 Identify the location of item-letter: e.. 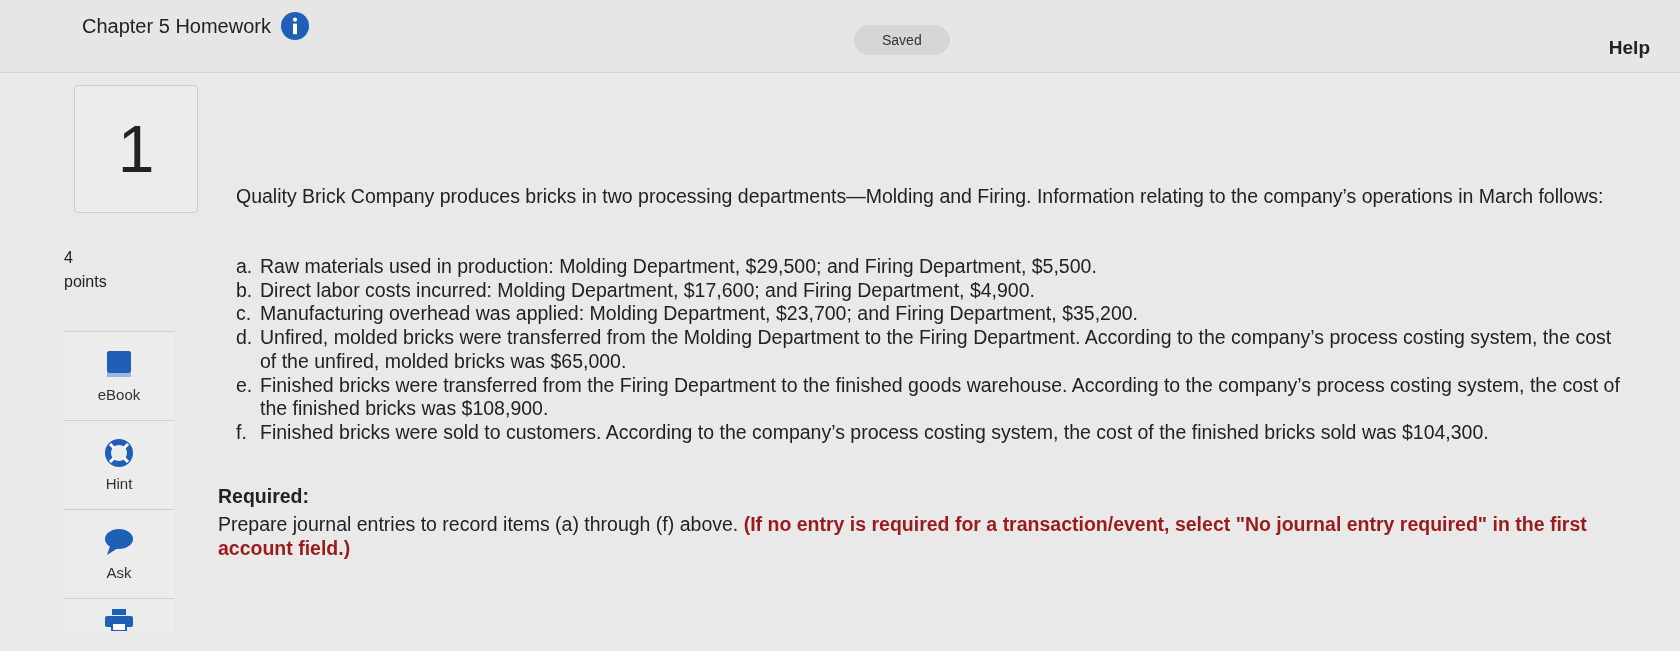
(245, 385).